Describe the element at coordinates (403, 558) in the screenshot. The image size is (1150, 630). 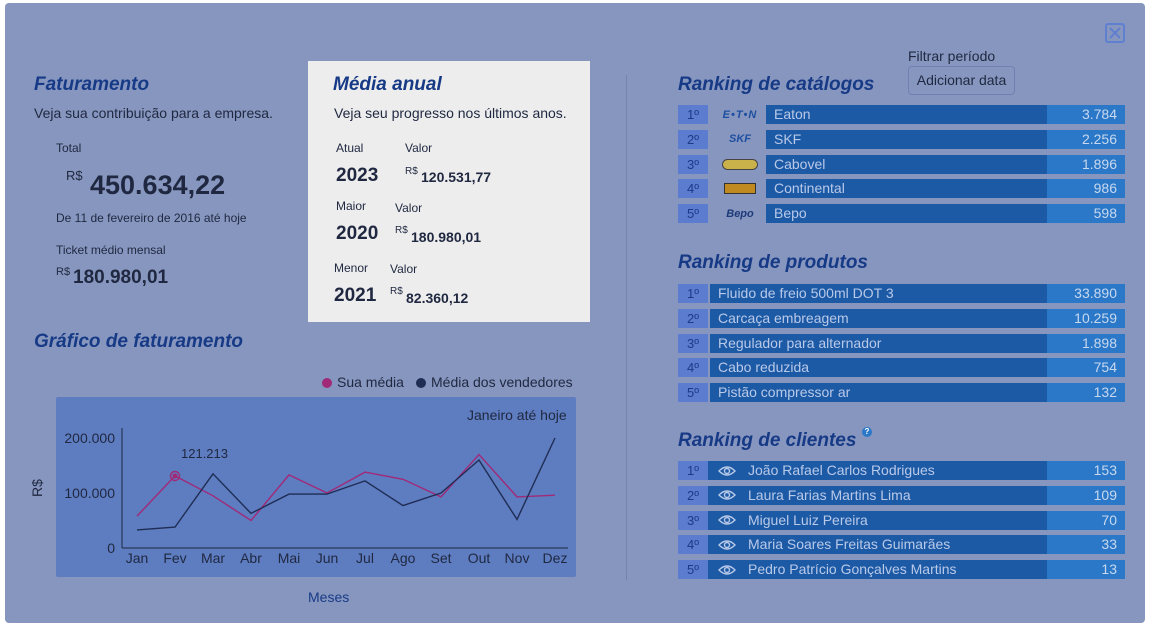
I see `x-tick-label: Ago` at that location.